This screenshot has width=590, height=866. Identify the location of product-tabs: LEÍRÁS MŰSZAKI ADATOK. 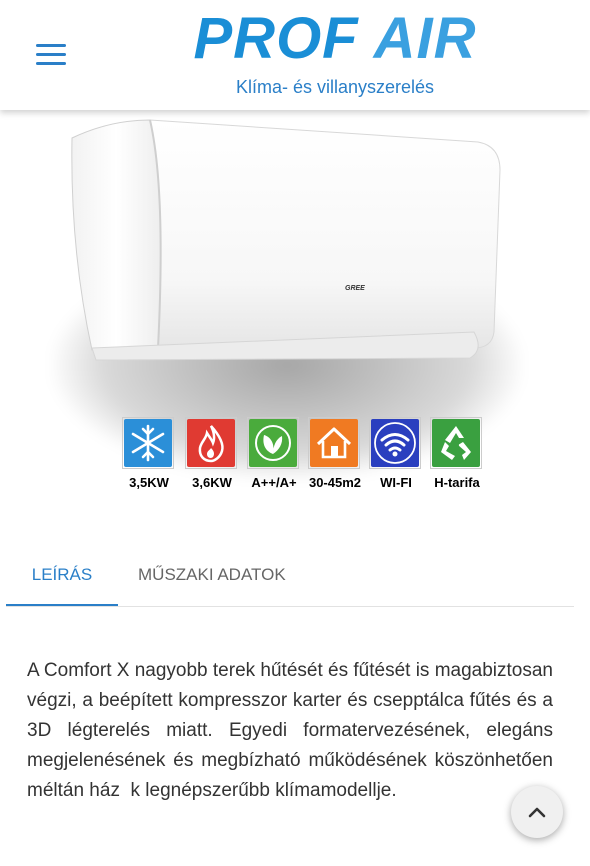
(290, 579).